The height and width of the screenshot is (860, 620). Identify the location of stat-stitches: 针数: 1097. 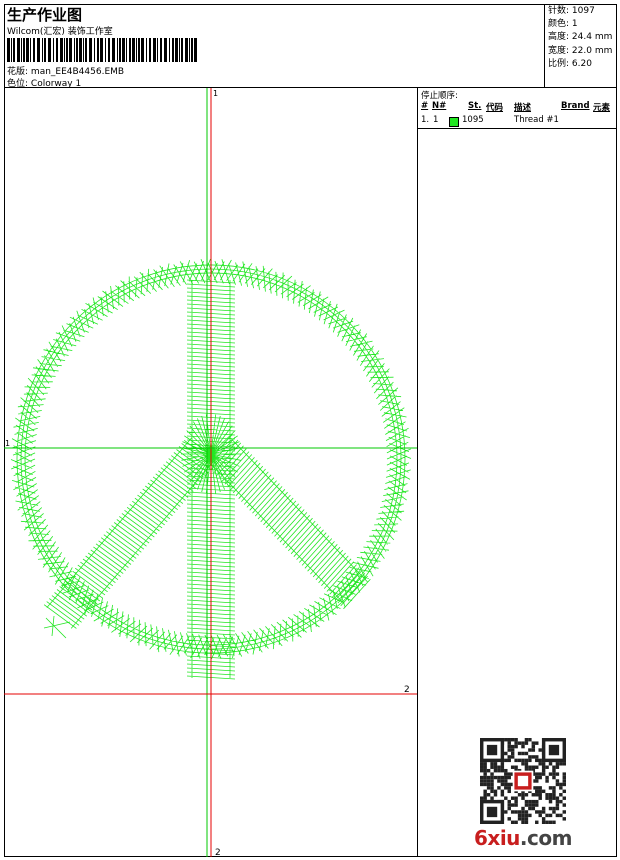
(571, 11).